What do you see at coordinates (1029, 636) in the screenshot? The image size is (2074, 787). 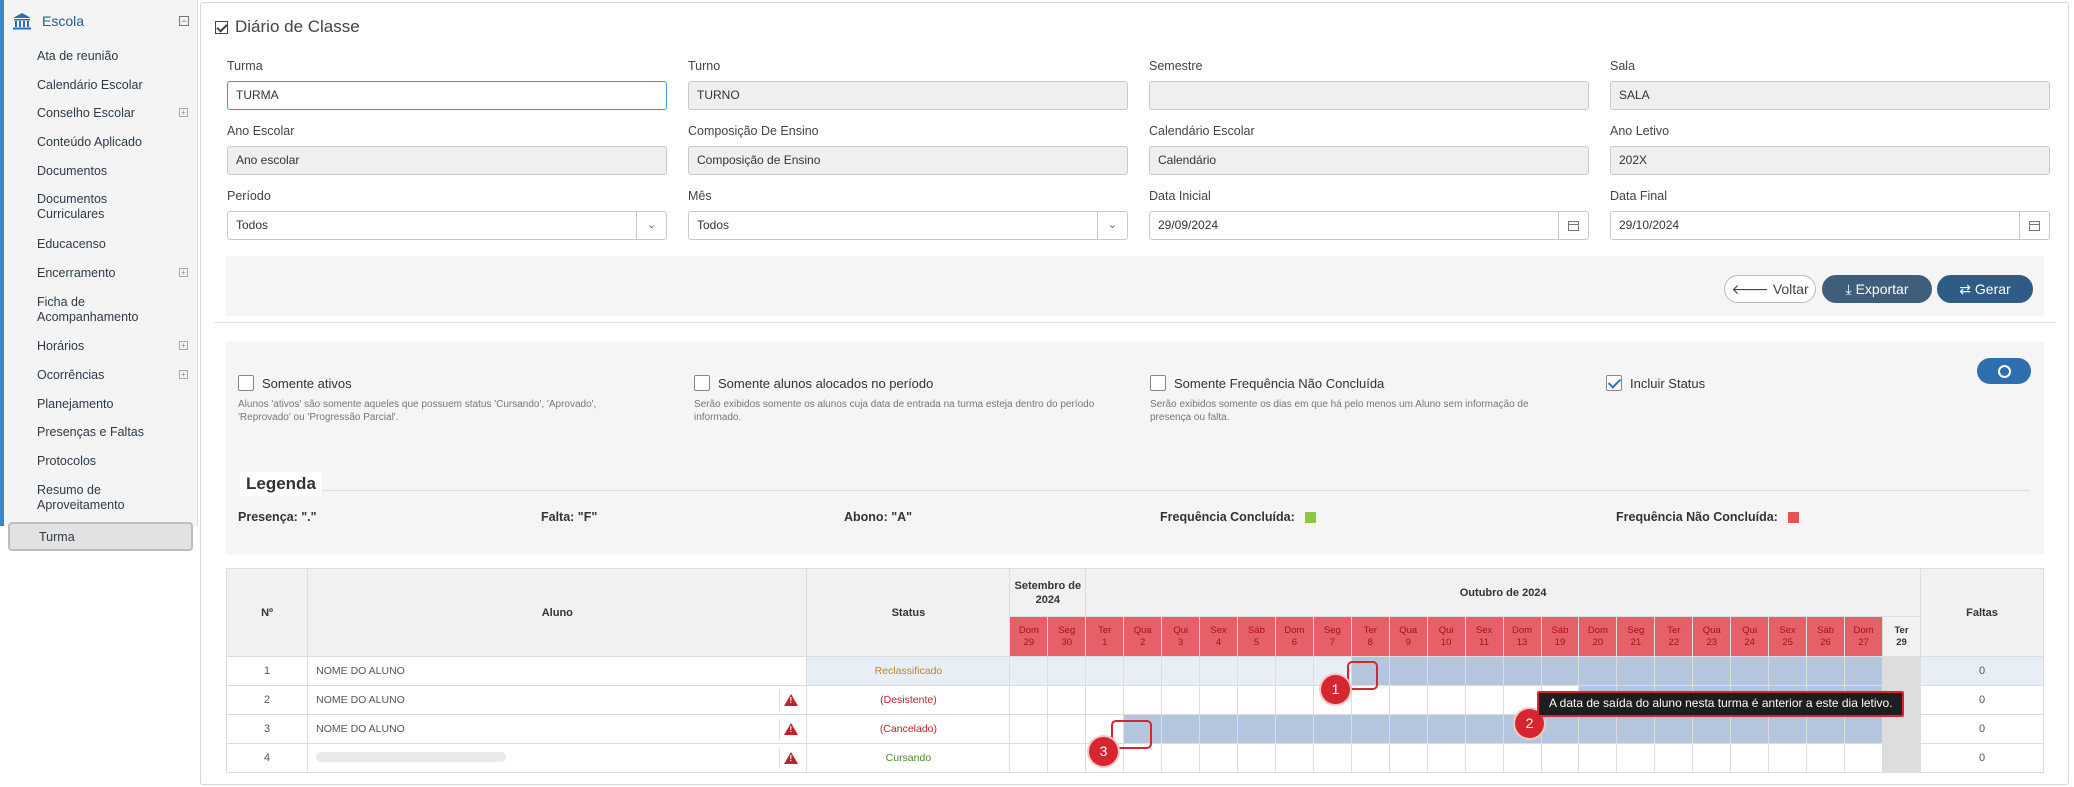 I see `header-day: Dom 29` at bounding box center [1029, 636].